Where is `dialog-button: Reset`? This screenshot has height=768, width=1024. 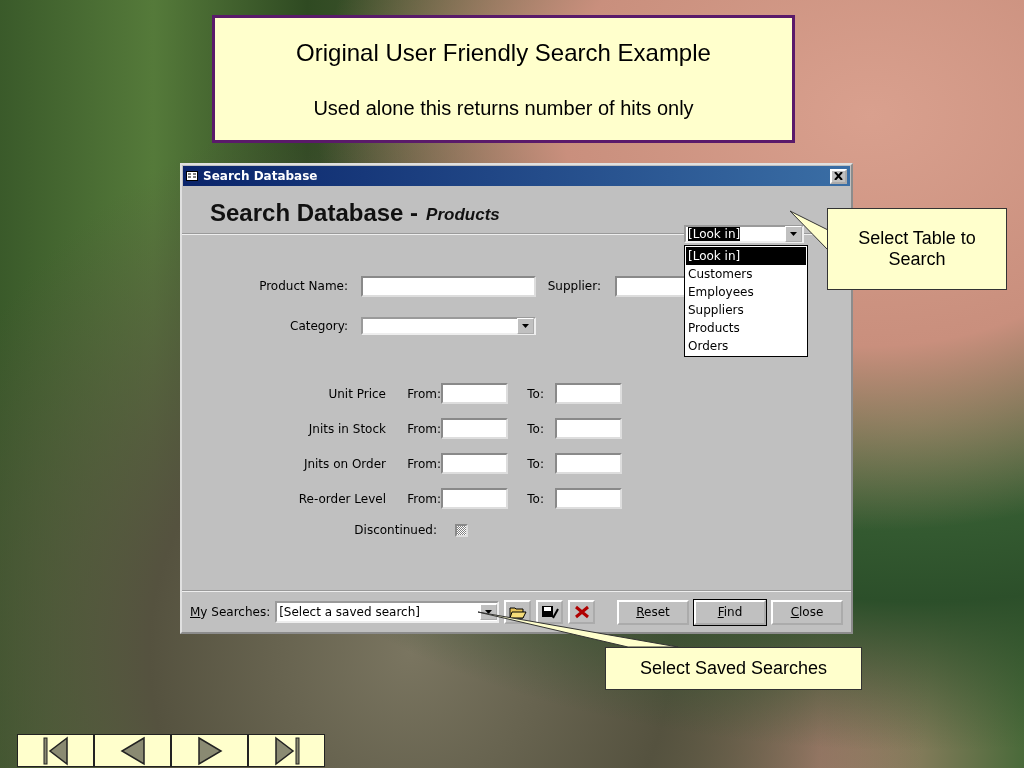
dialog-button: Reset is located at coordinates (653, 612).